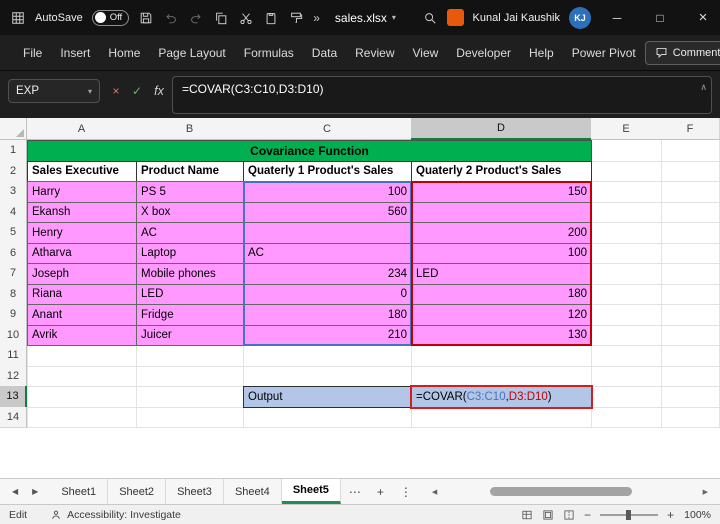  What do you see at coordinates (13, 315) in the screenshot?
I see `row-header-9: 9` at bounding box center [13, 315].